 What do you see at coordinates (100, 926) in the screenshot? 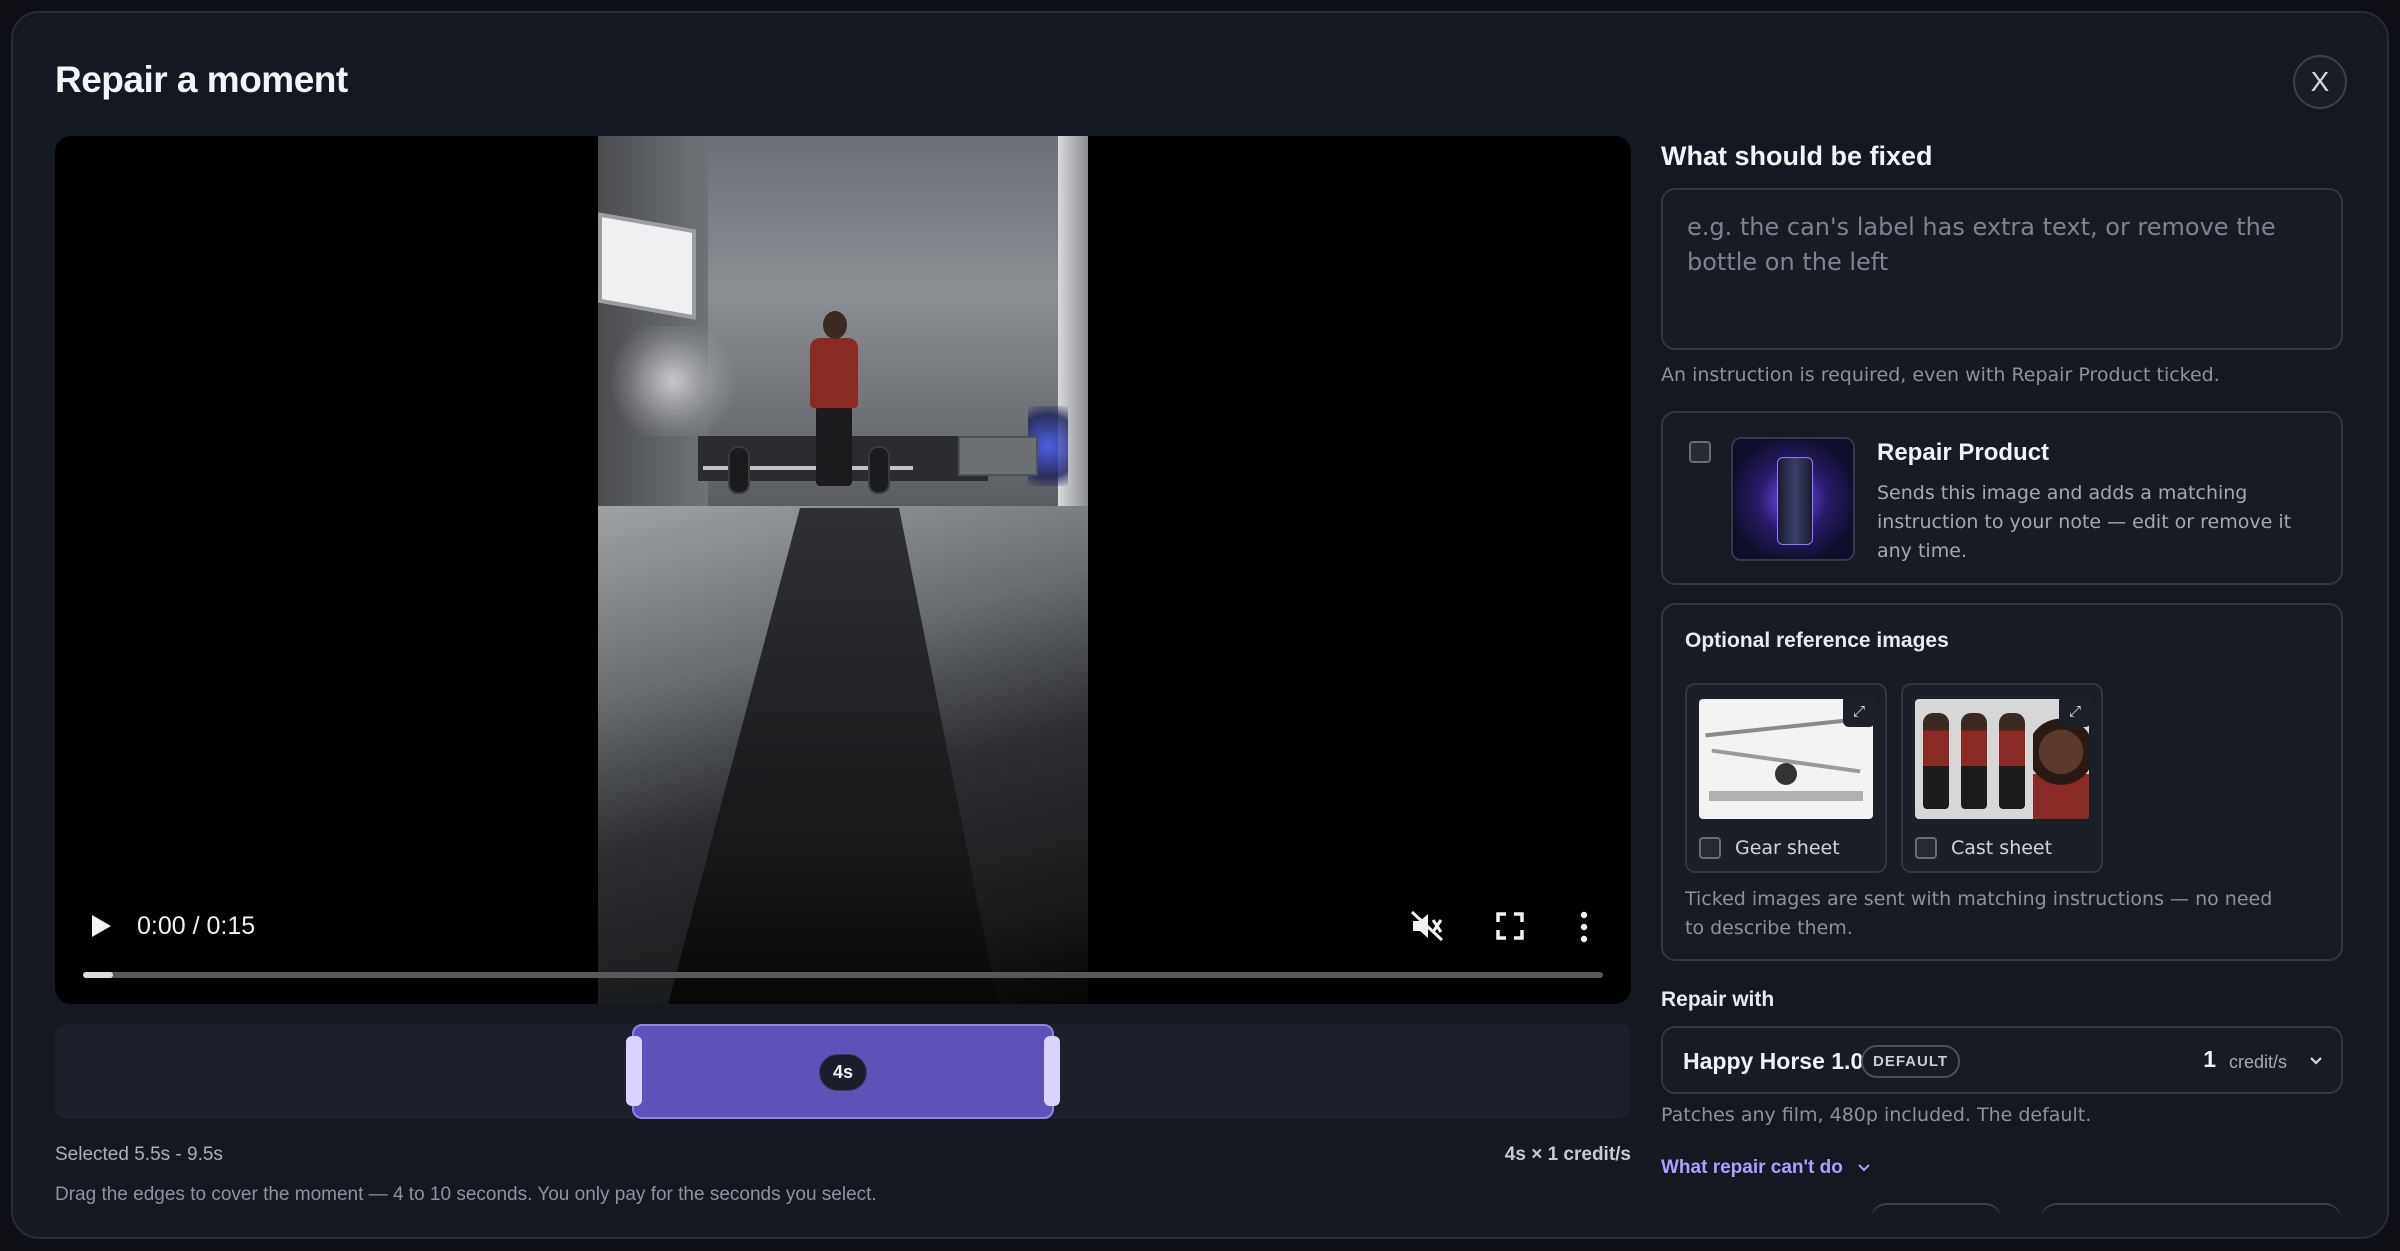
I see `play-icon` at bounding box center [100, 926].